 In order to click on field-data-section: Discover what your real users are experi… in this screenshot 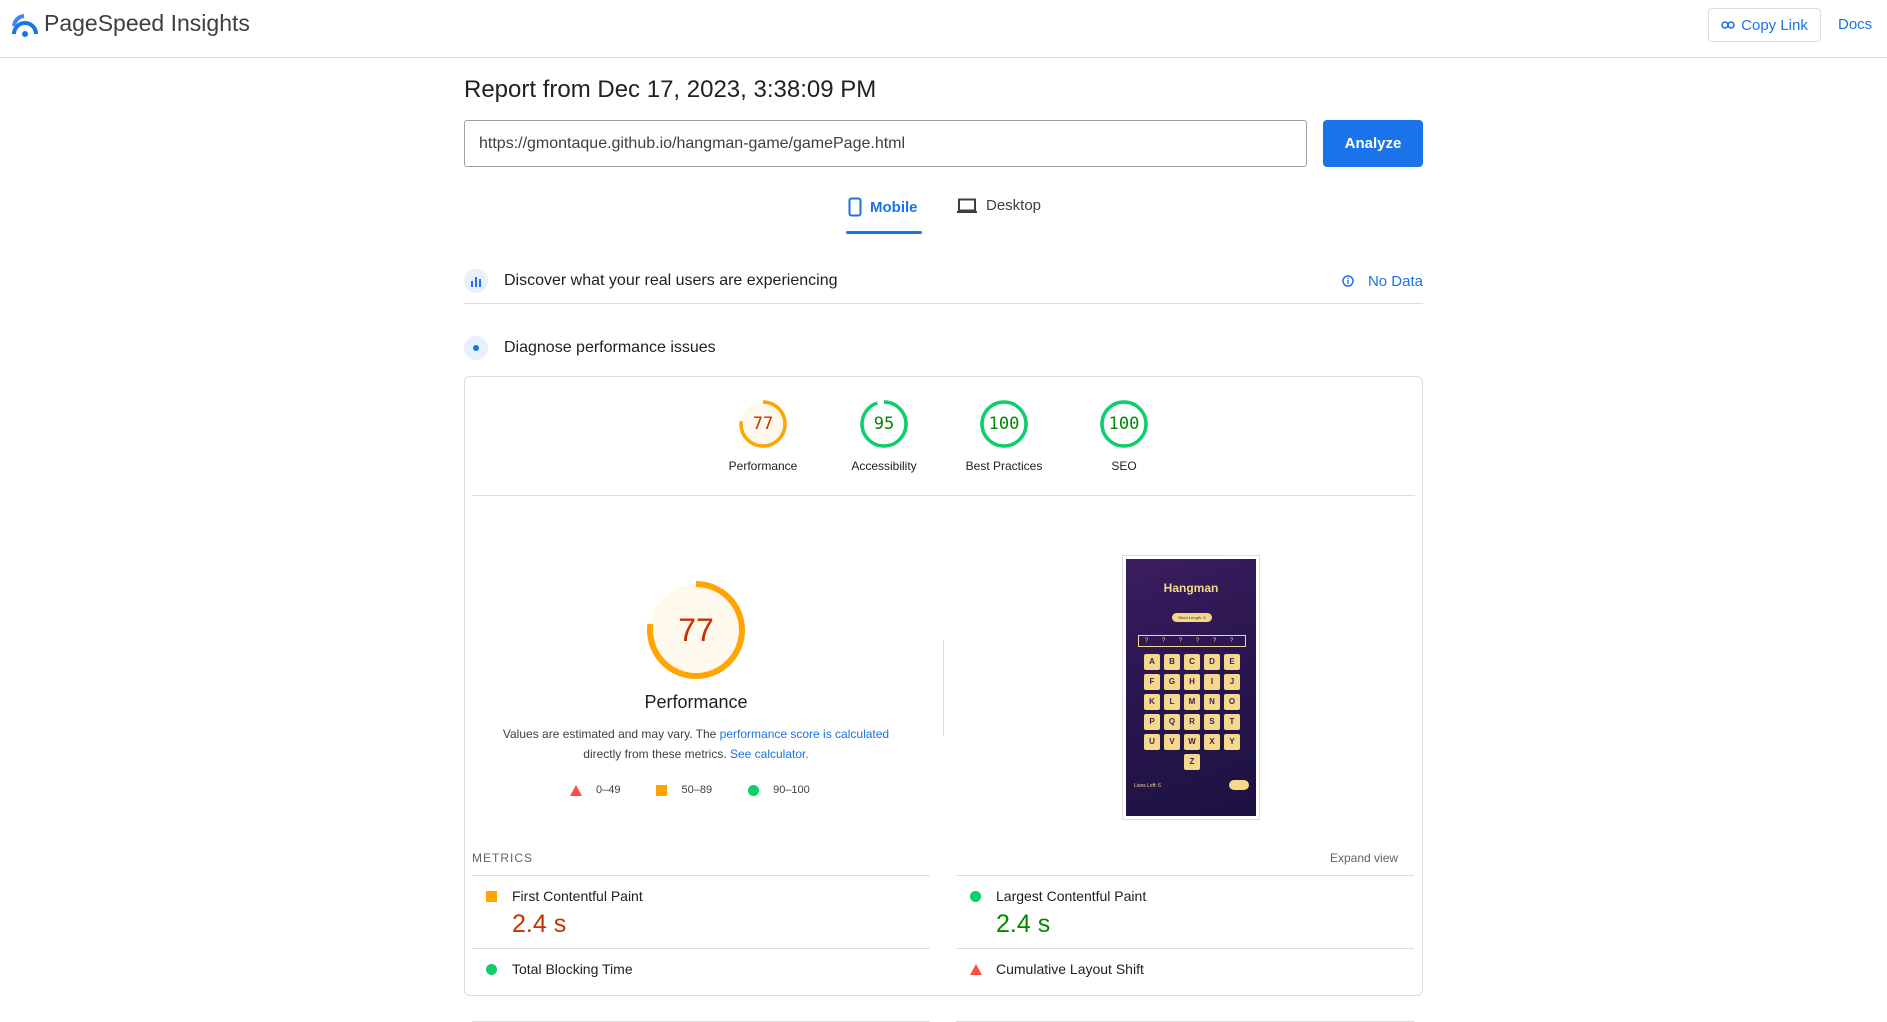, I will do `click(943, 281)`.